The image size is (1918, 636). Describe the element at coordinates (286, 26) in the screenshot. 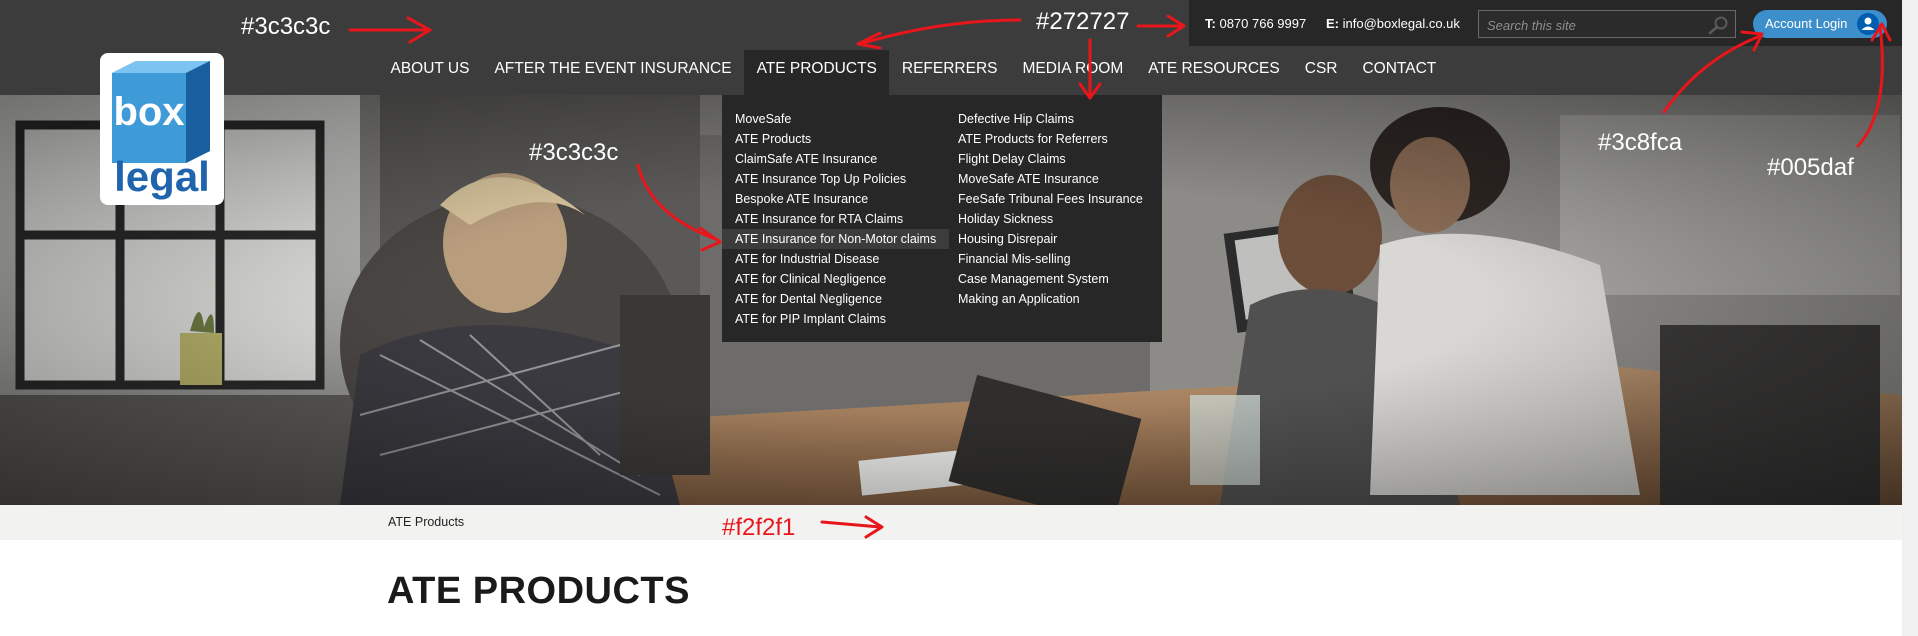

I see `annotation-header-color: #3c3c3c` at that location.